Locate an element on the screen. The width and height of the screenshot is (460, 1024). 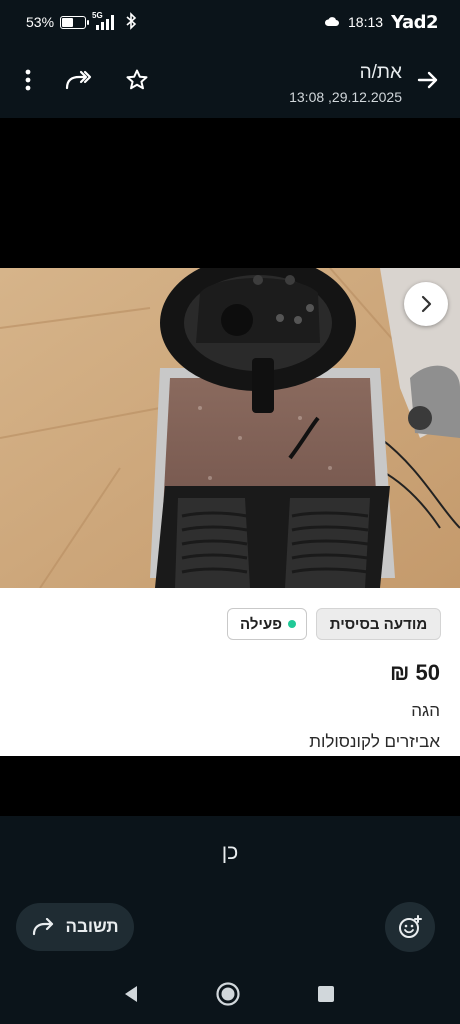
home-circle-icon is located at coordinates (228, 994).